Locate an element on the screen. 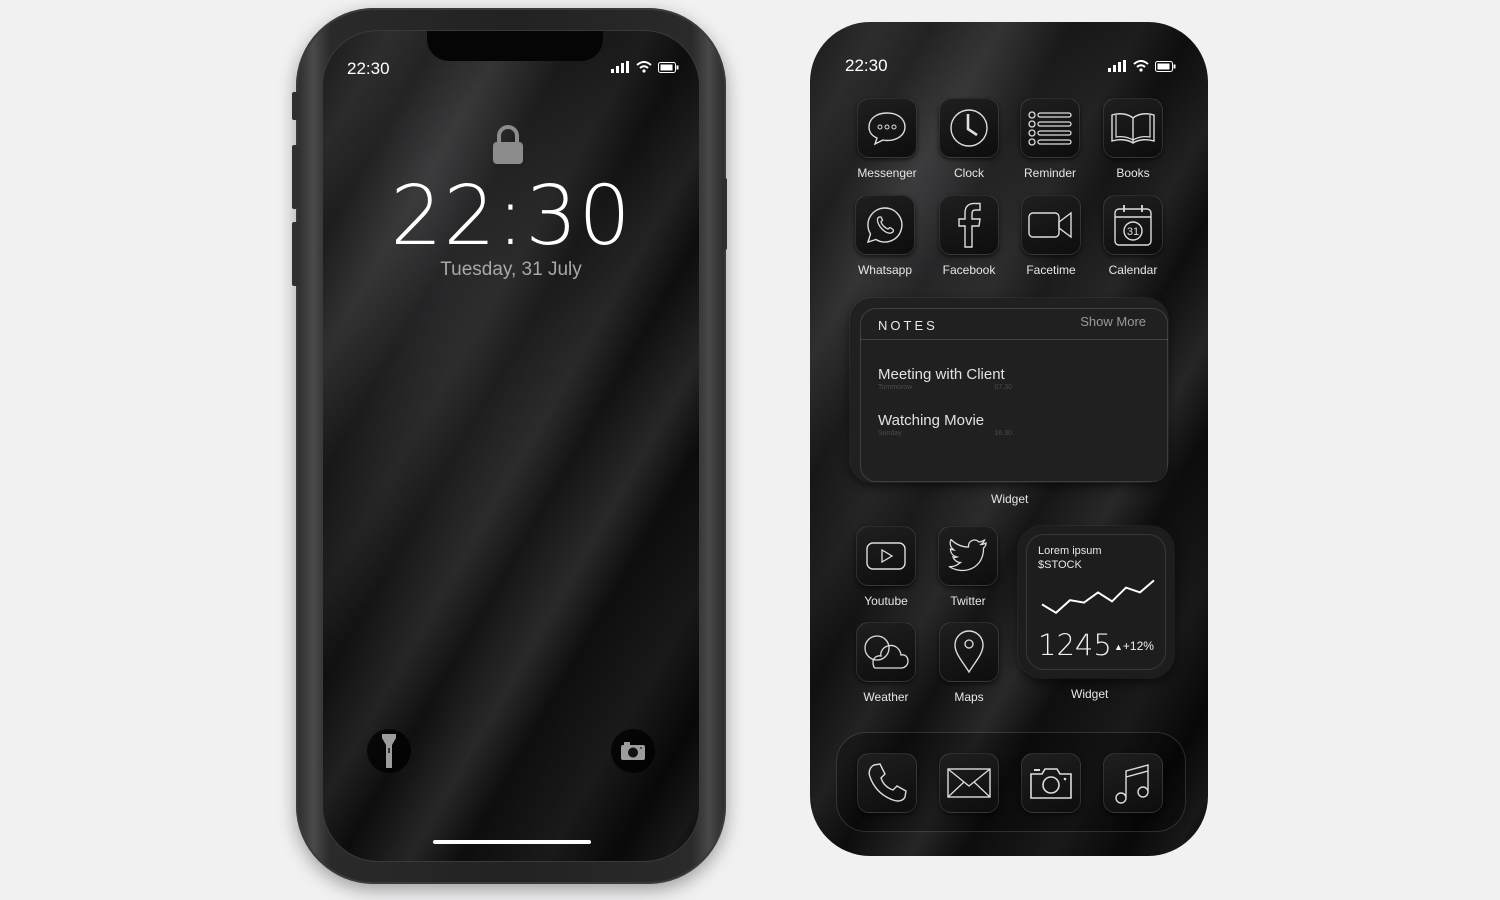  show-more-link: Show More is located at coordinates (1113, 321).